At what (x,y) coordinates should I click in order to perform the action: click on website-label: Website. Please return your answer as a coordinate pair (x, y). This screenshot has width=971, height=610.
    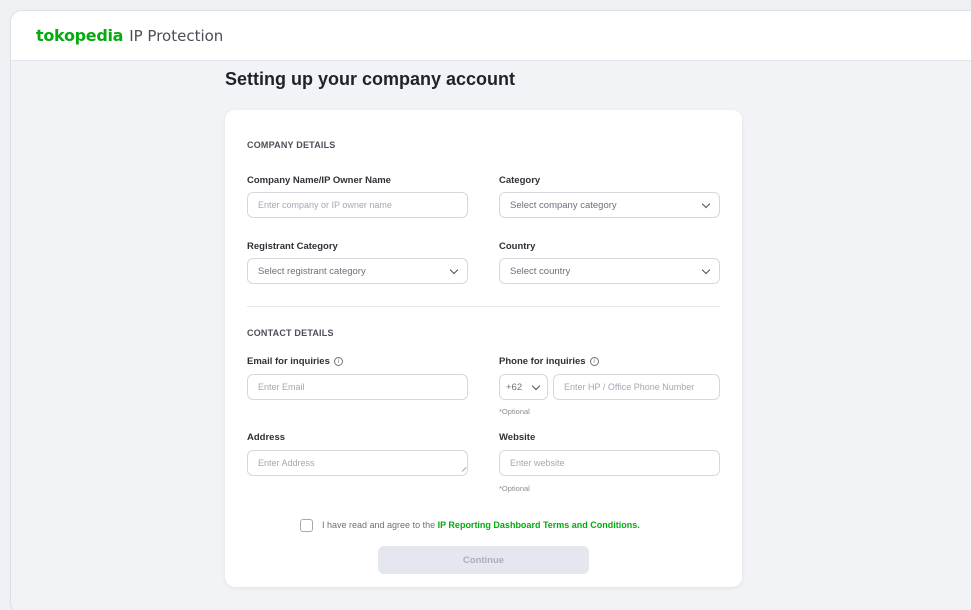
    Looking at the image, I should click on (517, 437).